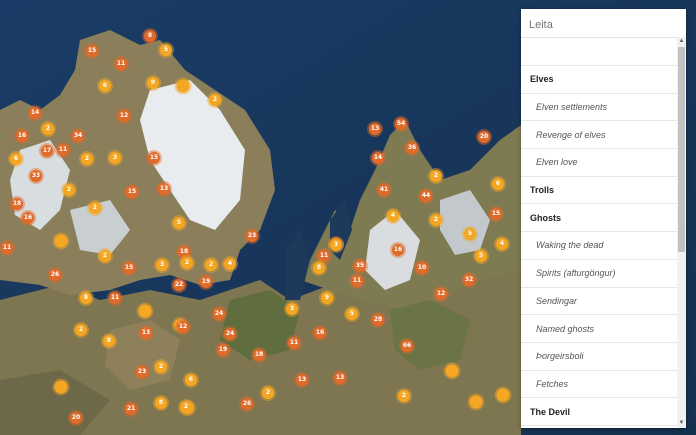 Image resolution: width=696 pixels, height=435 pixels. What do you see at coordinates (599, 246) in the screenshot?
I see `subcategory-item: Waking the dead` at bounding box center [599, 246].